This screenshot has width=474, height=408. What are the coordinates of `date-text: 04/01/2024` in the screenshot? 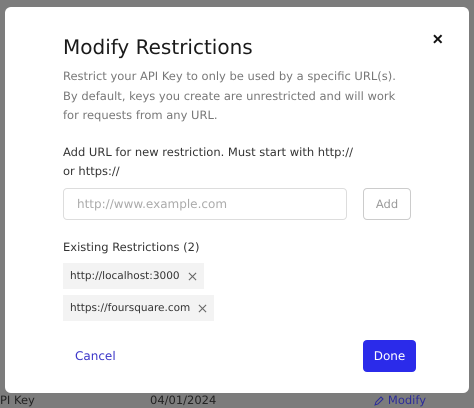 It's located at (184, 400).